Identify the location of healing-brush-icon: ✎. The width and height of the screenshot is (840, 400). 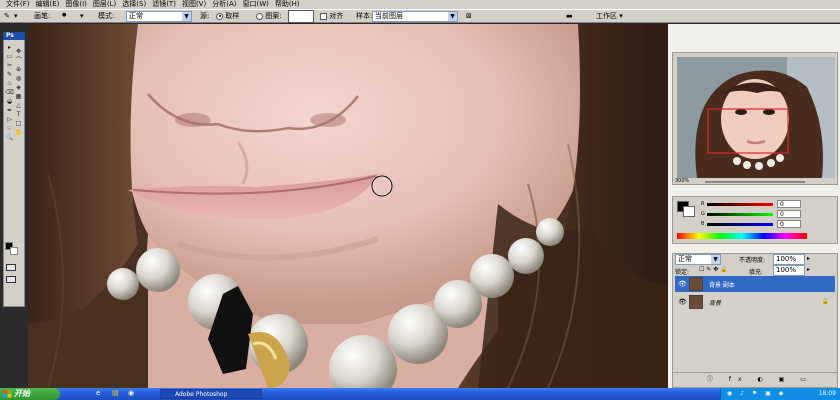
(7, 16).